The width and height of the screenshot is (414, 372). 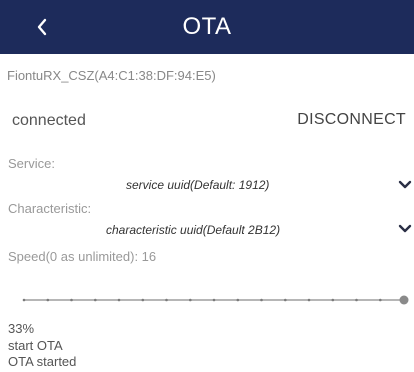 I want to click on characteristic-select: characteristic uuid(Default 2B12), so click(x=193, y=230).